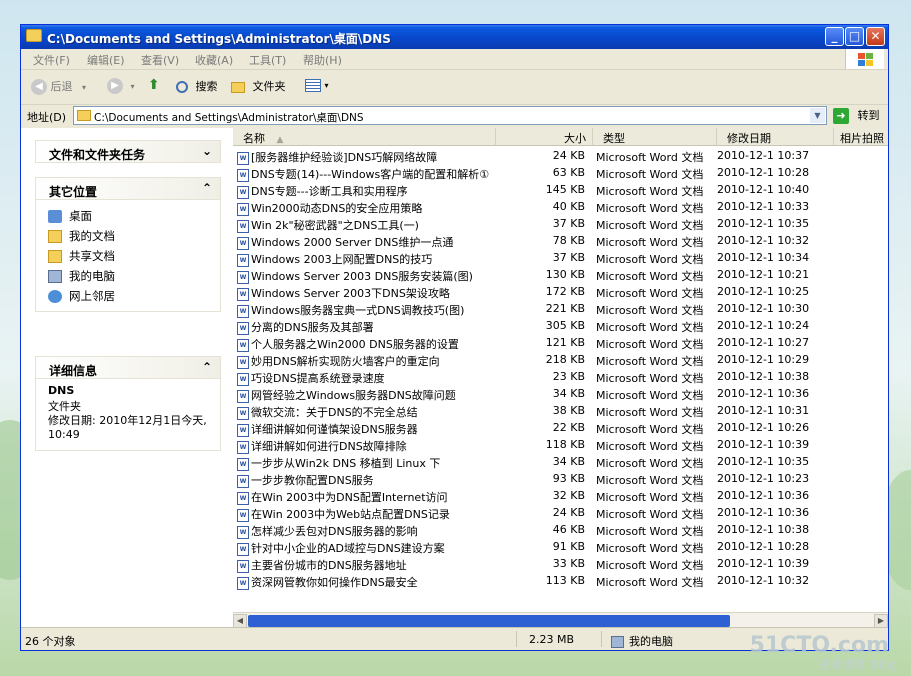  What do you see at coordinates (763, 223) in the screenshot?
I see `file-modified: 2010-12-1 10:35` at bounding box center [763, 223].